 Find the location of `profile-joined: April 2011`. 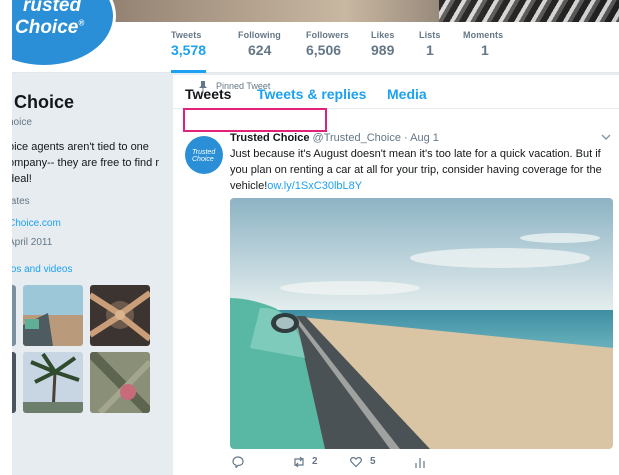

profile-joined: April 2011 is located at coordinates (32, 242).